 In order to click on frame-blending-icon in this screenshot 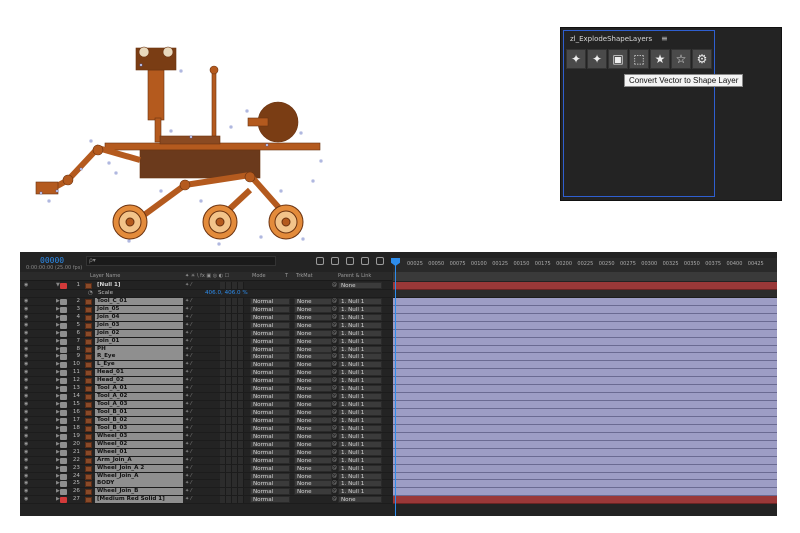, I will do `click(365, 261)`.